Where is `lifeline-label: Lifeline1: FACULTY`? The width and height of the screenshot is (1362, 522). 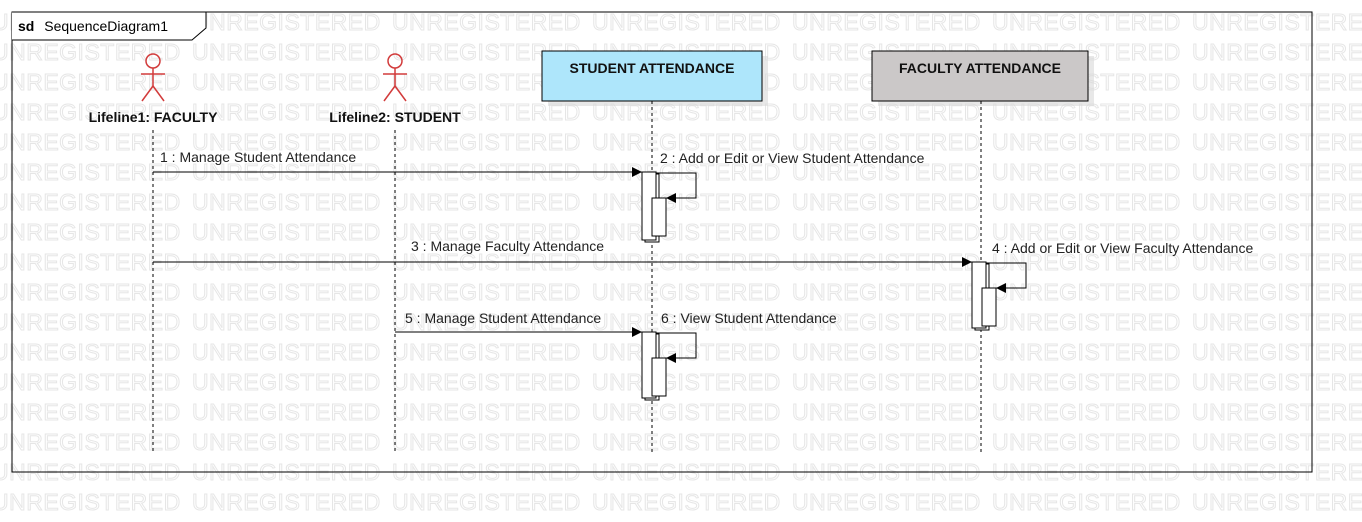
lifeline-label: Lifeline1: FACULTY is located at coordinates (154, 117).